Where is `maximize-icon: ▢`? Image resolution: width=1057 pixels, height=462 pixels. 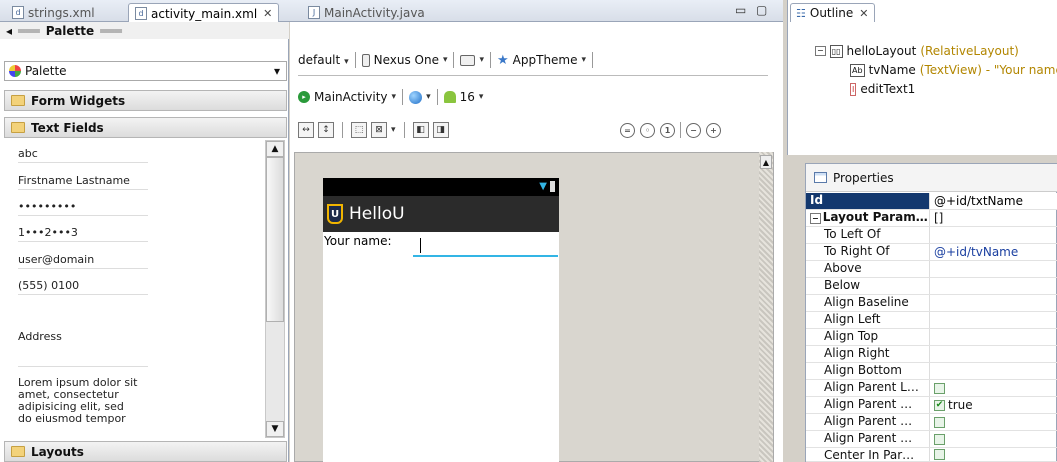
maximize-icon: ▢ is located at coordinates (761, 10).